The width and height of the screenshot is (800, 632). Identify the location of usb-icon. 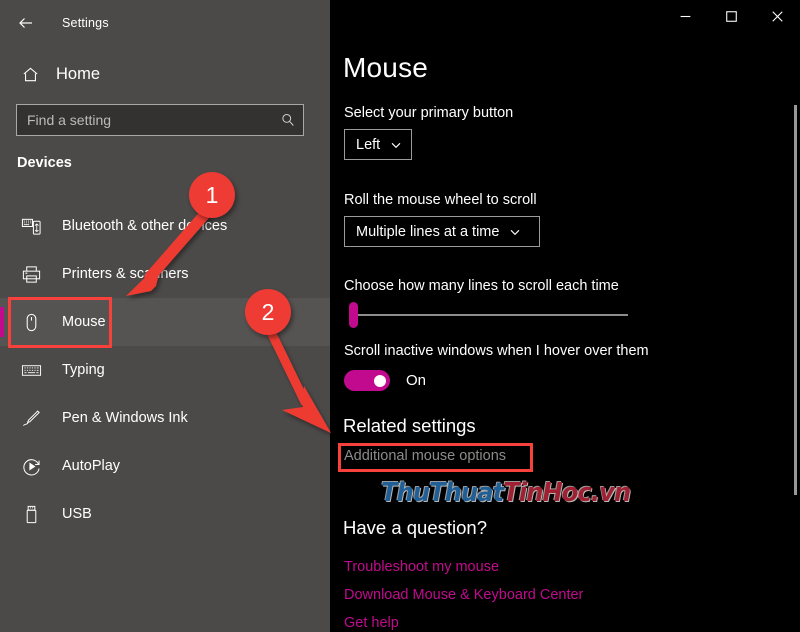
(31, 514).